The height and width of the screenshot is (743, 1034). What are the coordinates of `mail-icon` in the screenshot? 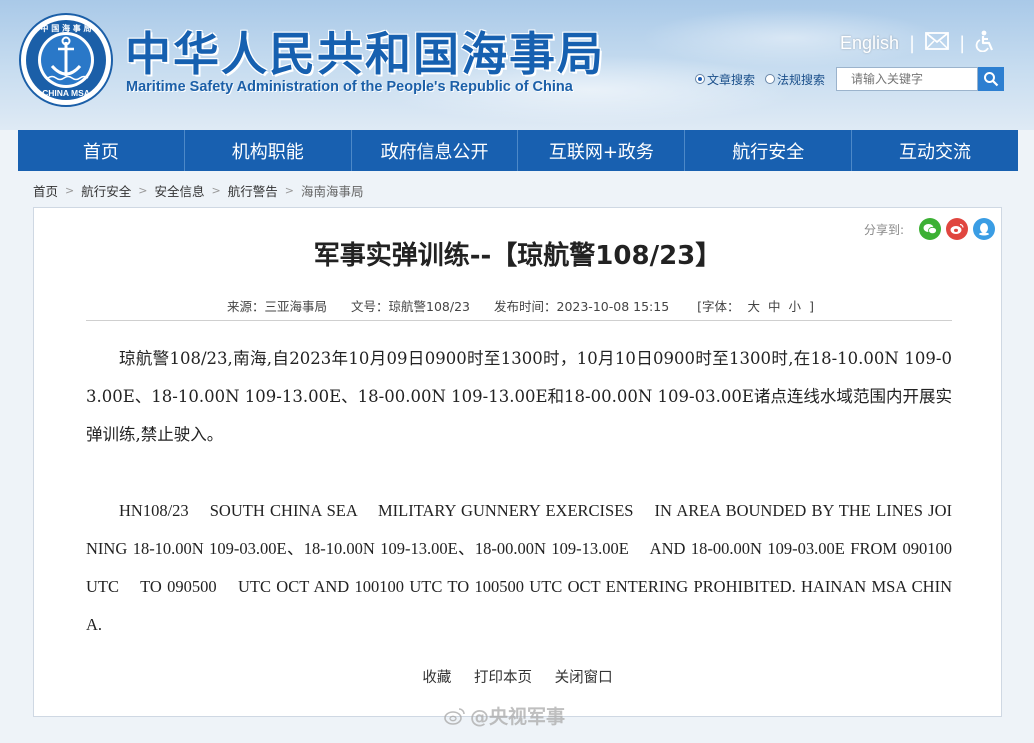 It's located at (937, 43).